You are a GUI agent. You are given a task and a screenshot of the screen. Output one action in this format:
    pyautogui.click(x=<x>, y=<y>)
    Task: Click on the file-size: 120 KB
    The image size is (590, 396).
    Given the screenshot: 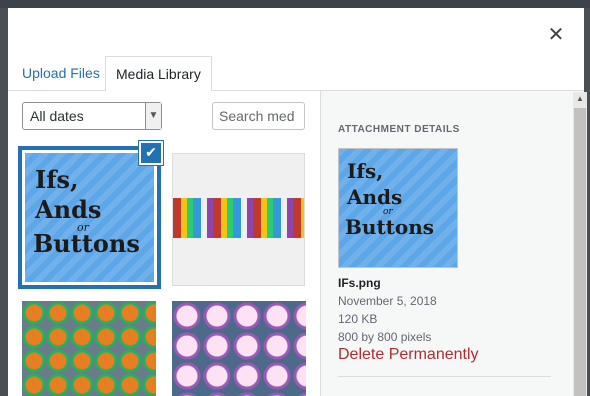 What is the action you would take?
    pyautogui.click(x=358, y=319)
    